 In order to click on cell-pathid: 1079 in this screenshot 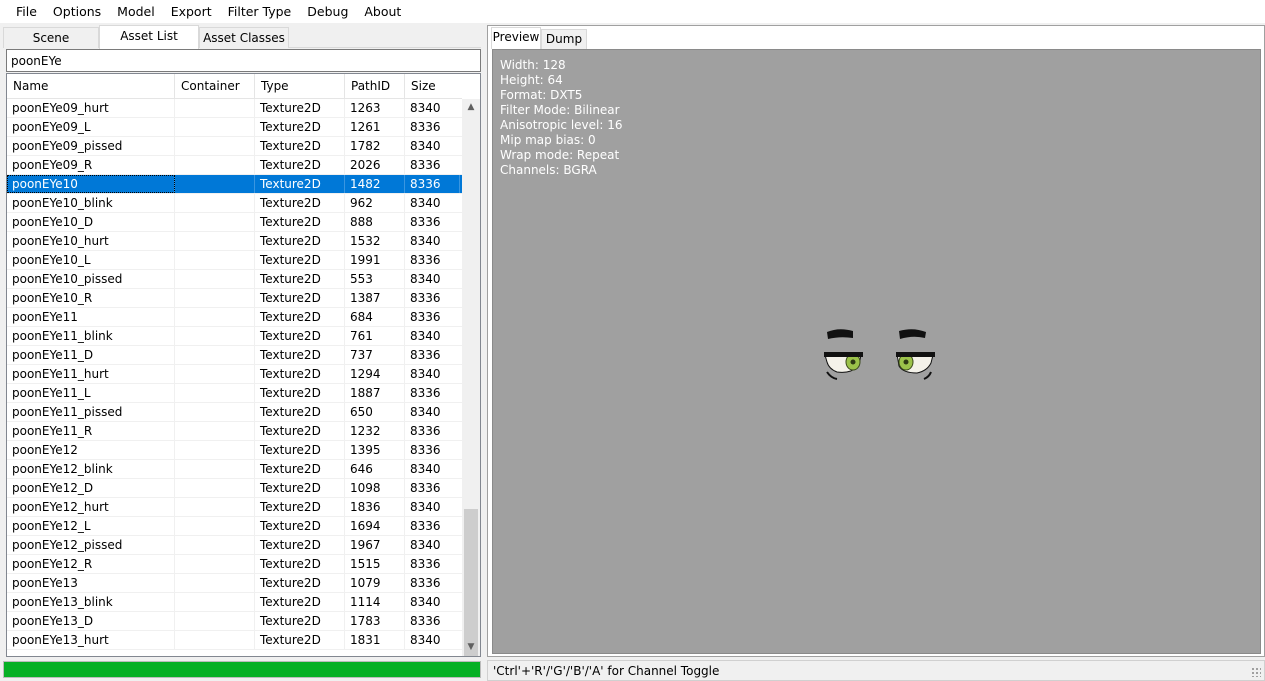, I will do `click(375, 583)`.